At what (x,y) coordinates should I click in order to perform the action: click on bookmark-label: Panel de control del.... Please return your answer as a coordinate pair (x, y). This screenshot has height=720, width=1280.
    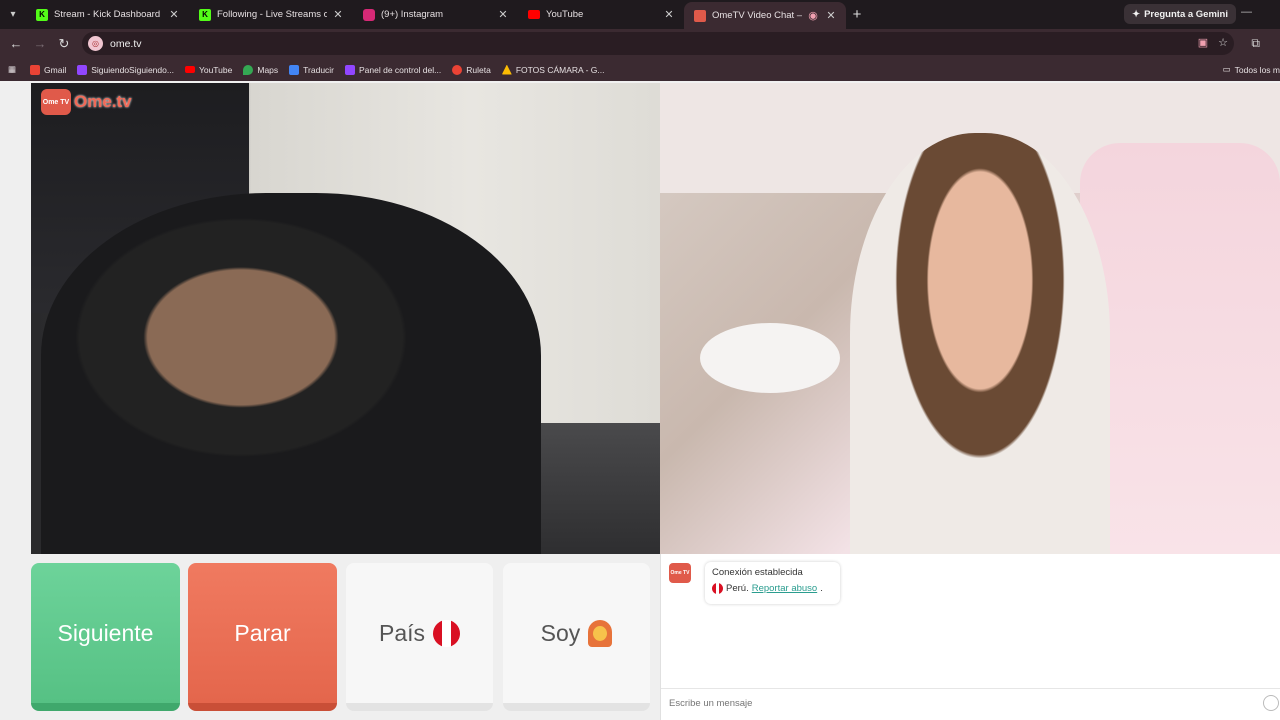
    Looking at the image, I should click on (400, 69).